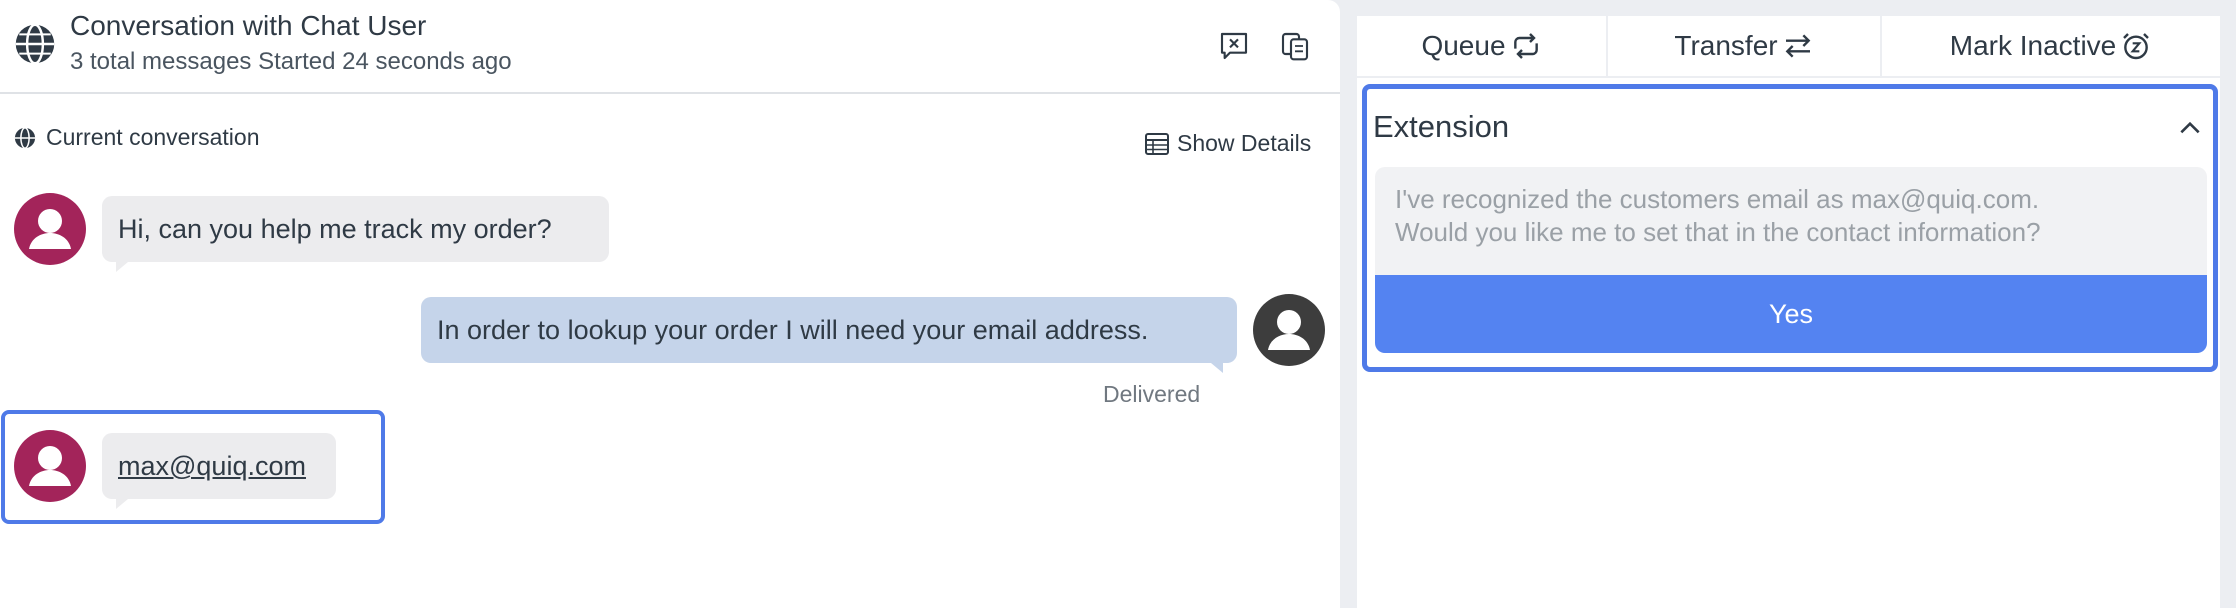  I want to click on transfer-button: Transfer, so click(1744, 46).